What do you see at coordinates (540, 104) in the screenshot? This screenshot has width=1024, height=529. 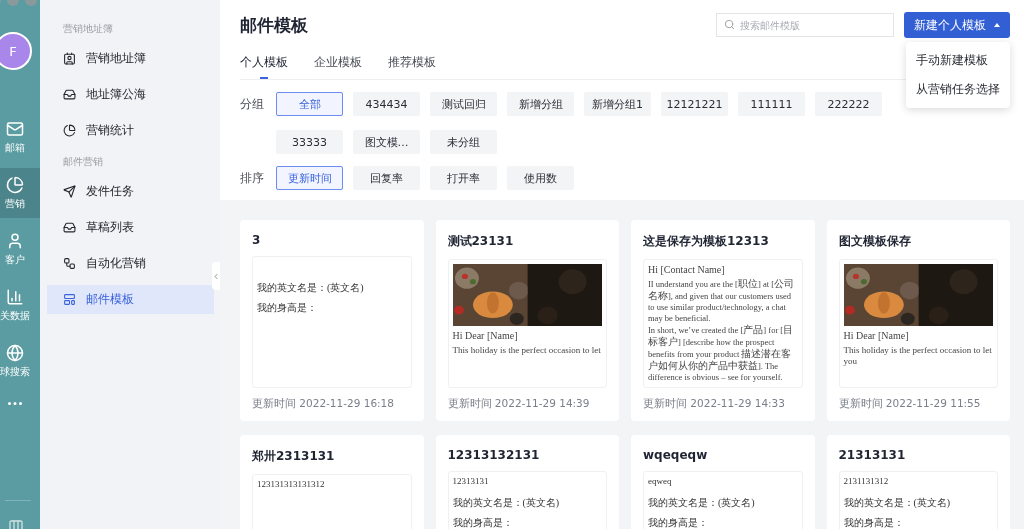 I see `group-chip: 新增分组` at bounding box center [540, 104].